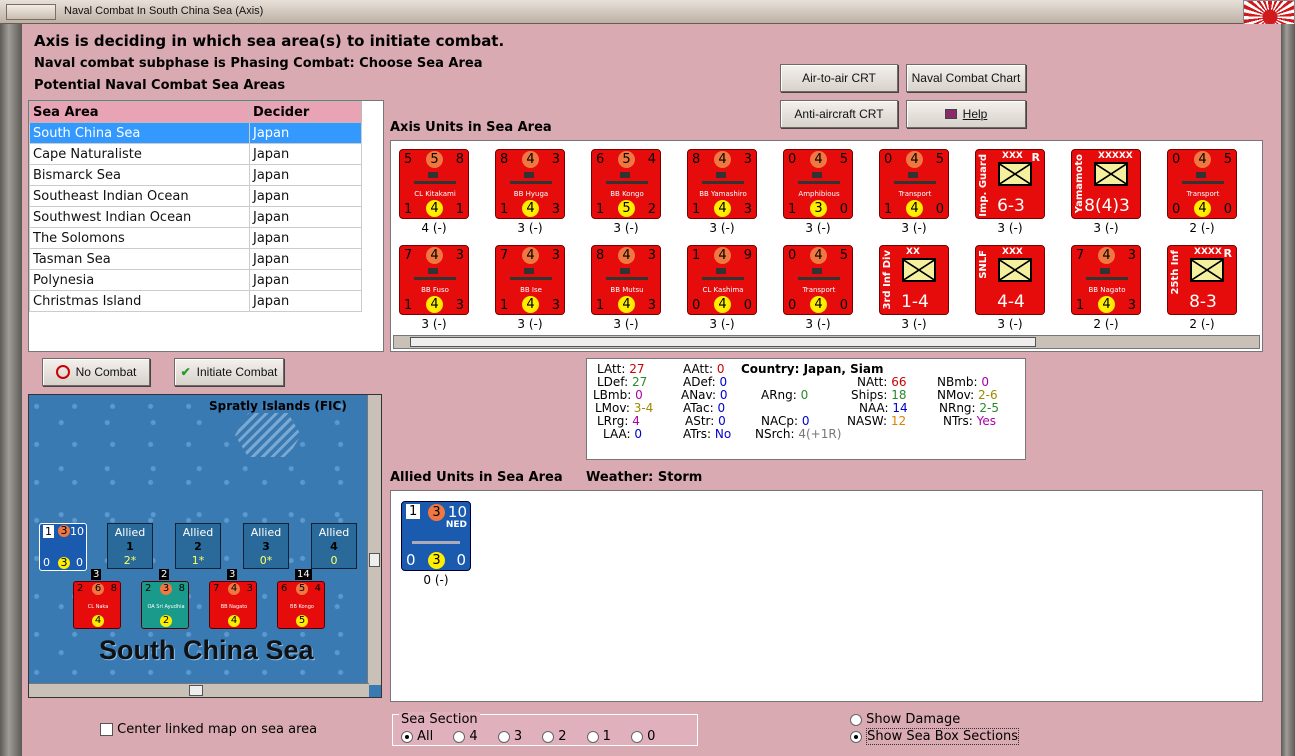 This screenshot has width=1295, height=756. Describe the element at coordinates (839, 114) in the screenshot. I see `anti-aircraft-crt-button: Anti-aircraft CRT` at that location.